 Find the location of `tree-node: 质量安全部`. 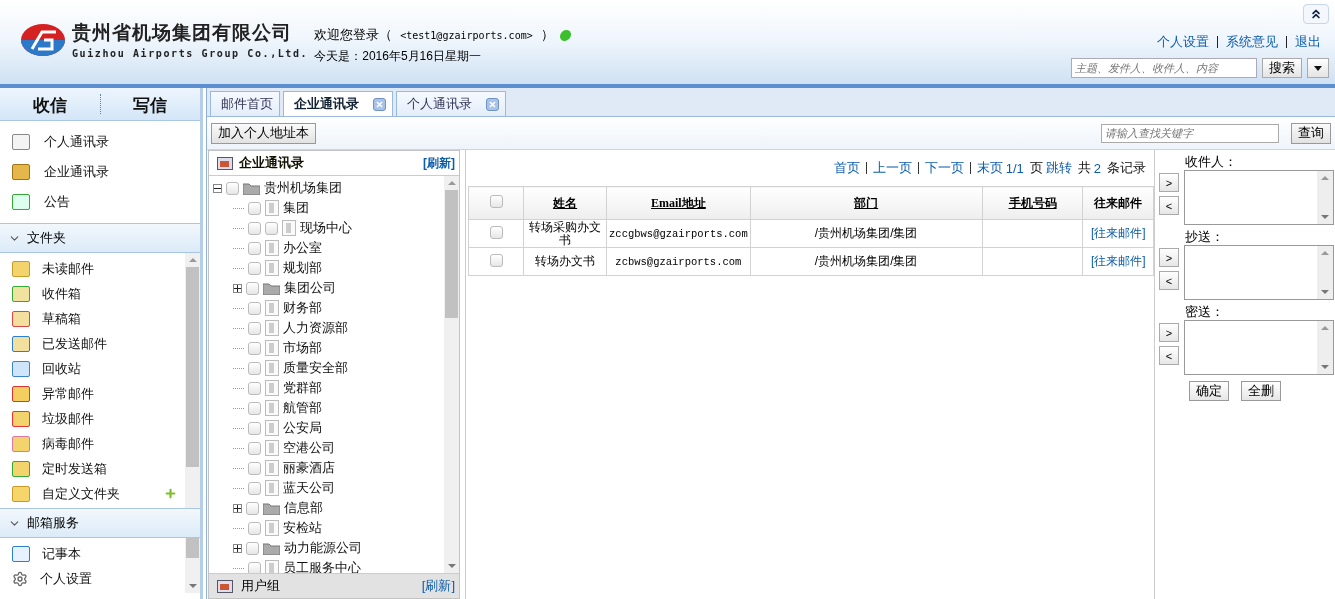

tree-node: 质量安全部 is located at coordinates (315, 368).